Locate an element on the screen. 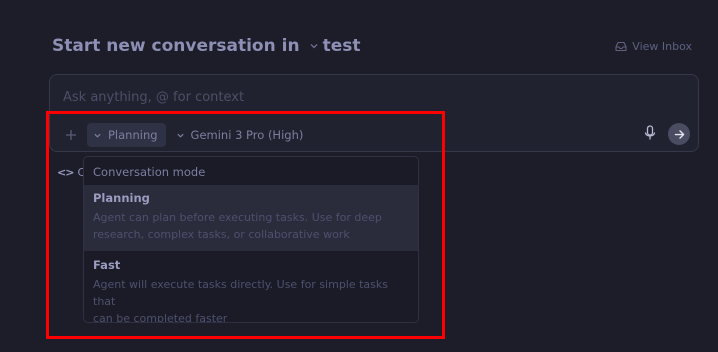 The width and height of the screenshot is (718, 352). code-context-button: <> C is located at coordinates (71, 172).